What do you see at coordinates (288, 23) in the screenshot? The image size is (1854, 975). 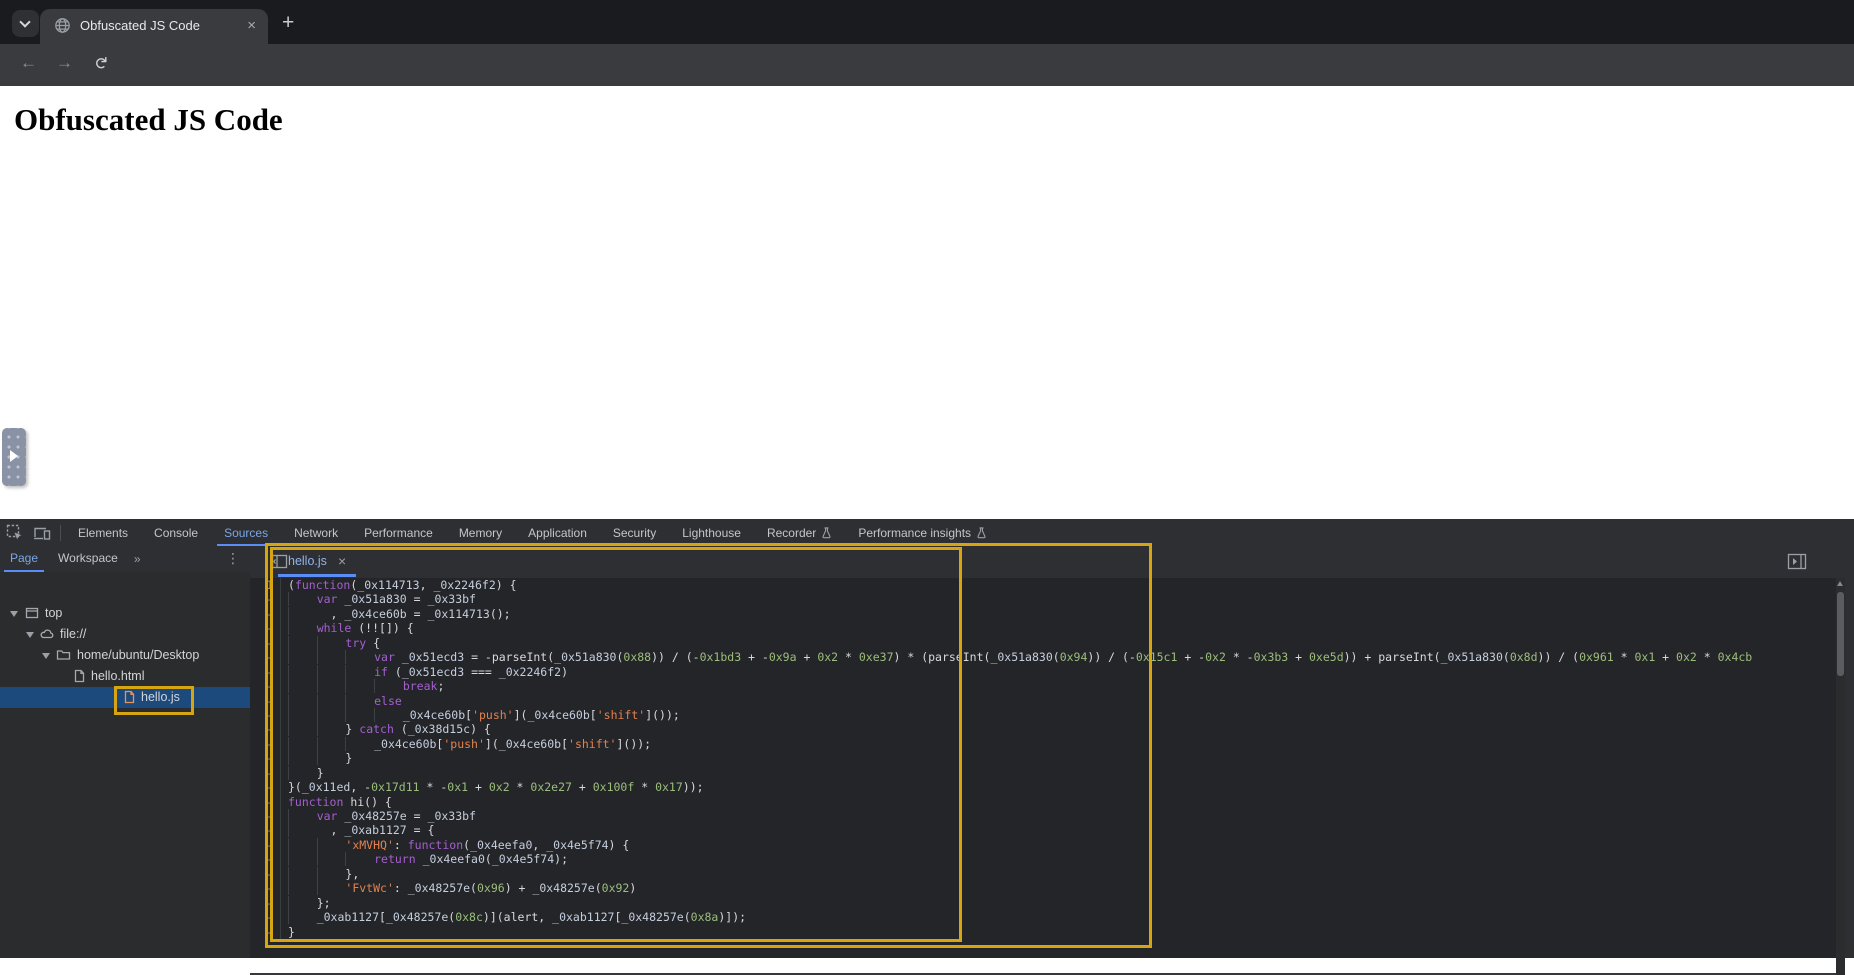 I see `new-tab-button: +` at bounding box center [288, 23].